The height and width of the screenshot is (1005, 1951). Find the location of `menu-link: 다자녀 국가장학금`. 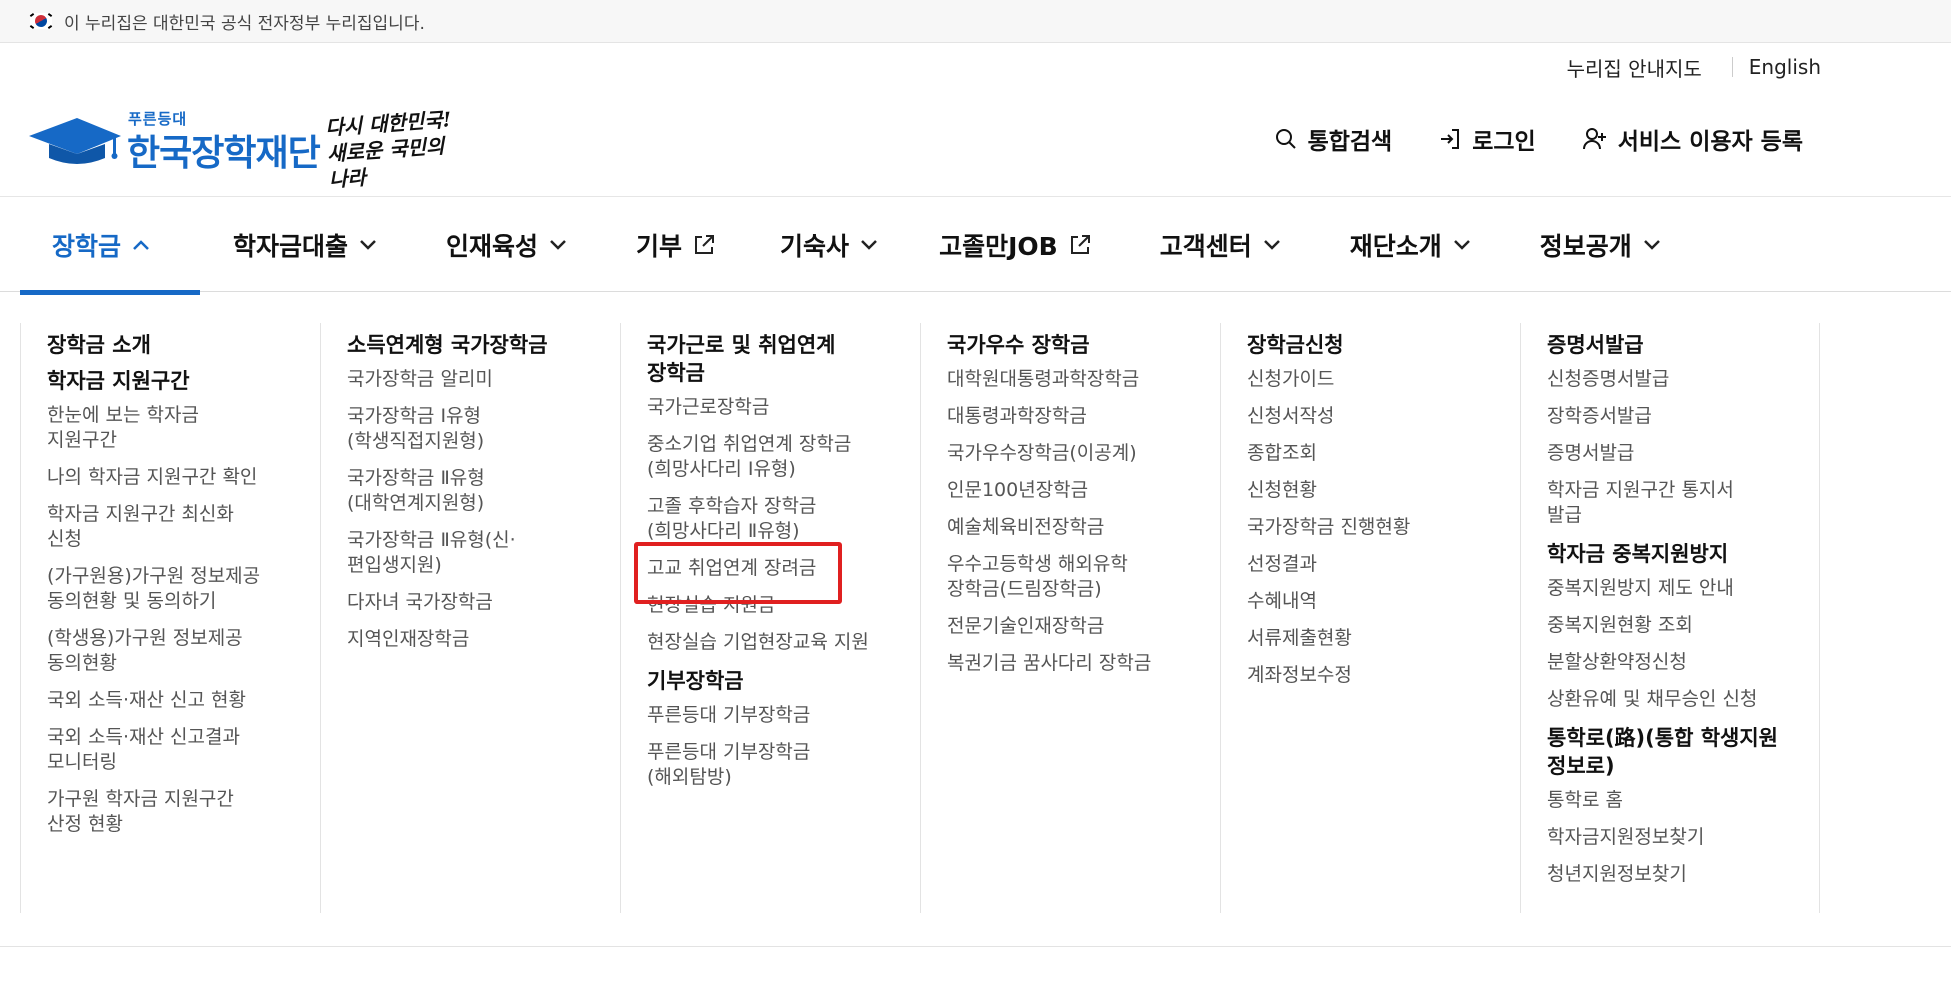

menu-link: 다자녀 국가장학금 is located at coordinates (479, 602).